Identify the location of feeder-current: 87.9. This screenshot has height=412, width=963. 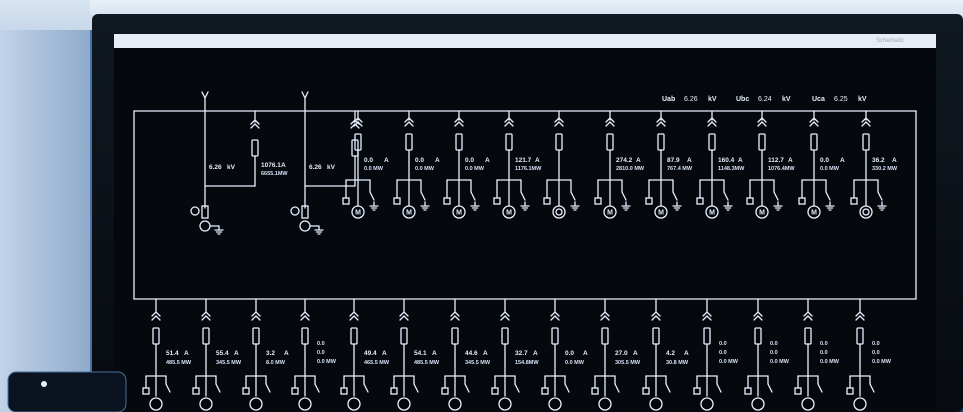
(673, 160).